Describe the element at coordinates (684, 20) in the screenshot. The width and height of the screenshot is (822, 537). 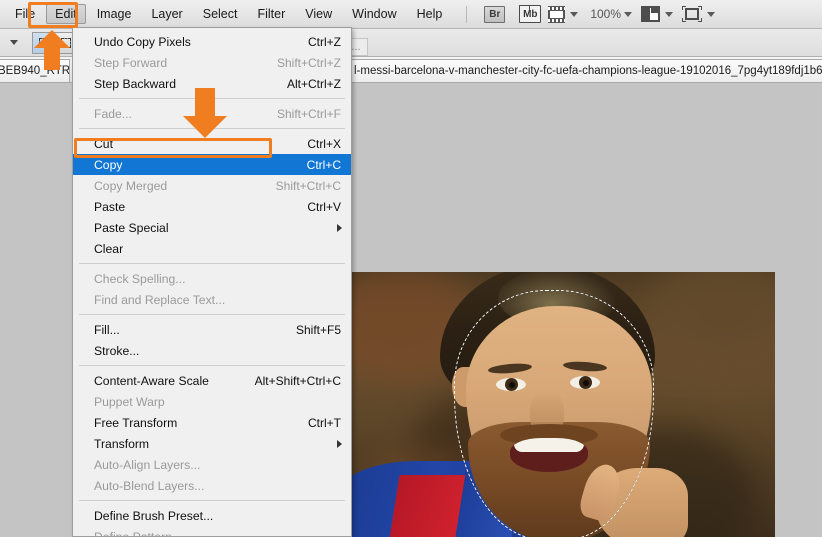
I see `screen-corner-bl` at that location.